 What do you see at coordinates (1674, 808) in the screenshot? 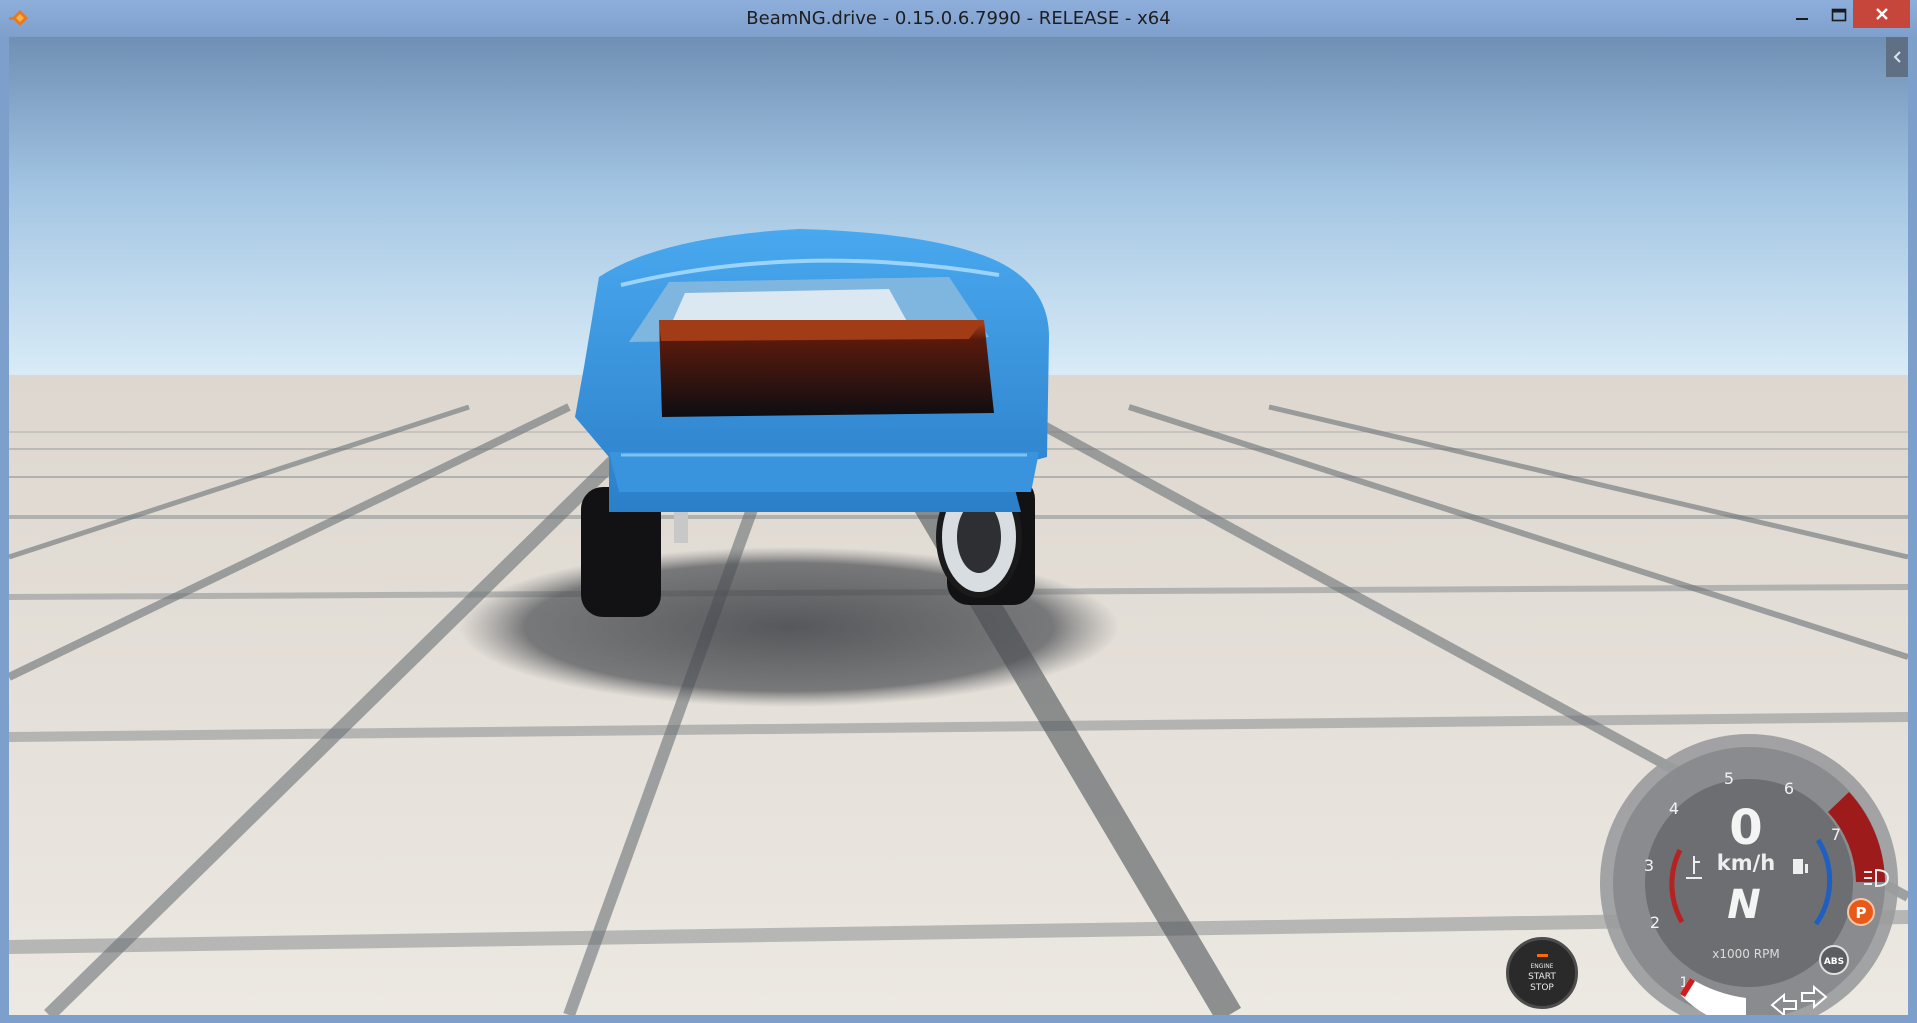
I see `rpm-tick-4: 4` at bounding box center [1674, 808].